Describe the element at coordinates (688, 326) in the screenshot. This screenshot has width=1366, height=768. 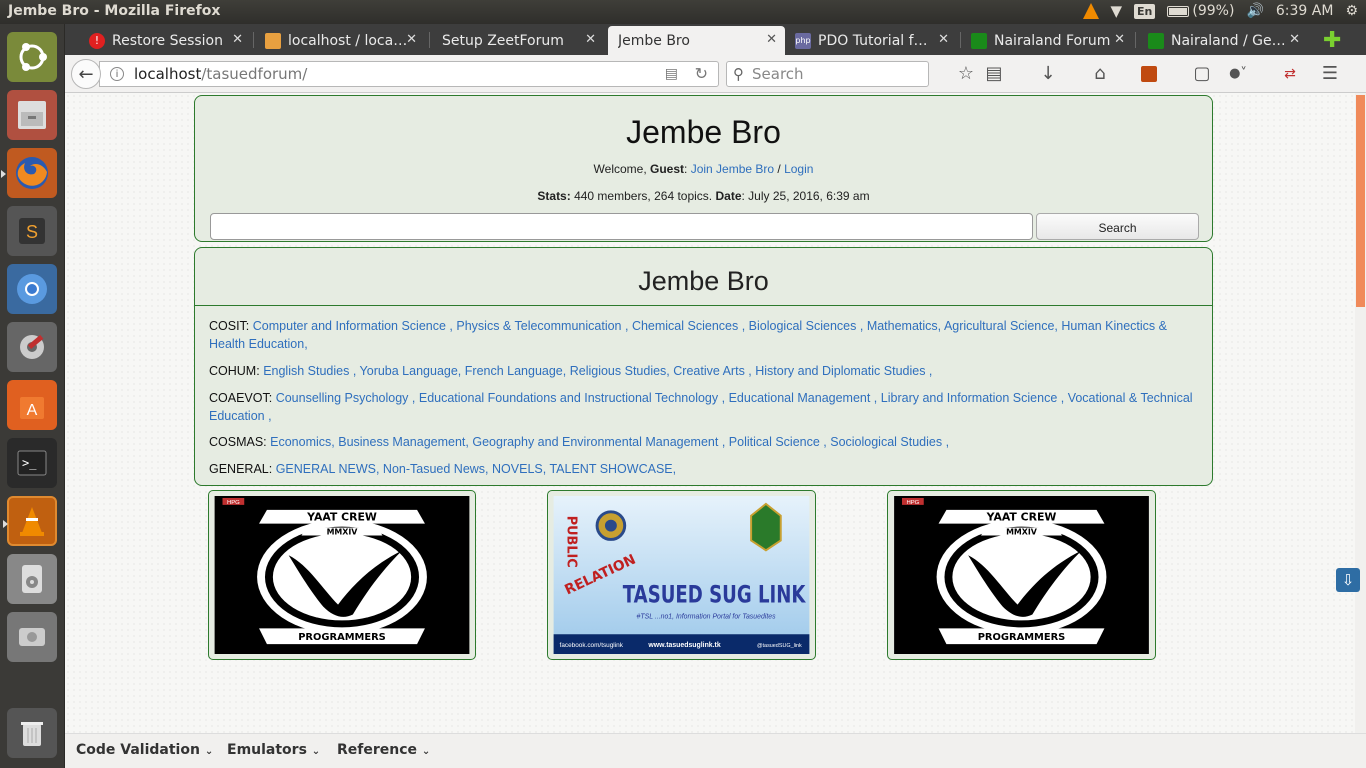
I see `category-link: Chemical Sciences ,` at that location.